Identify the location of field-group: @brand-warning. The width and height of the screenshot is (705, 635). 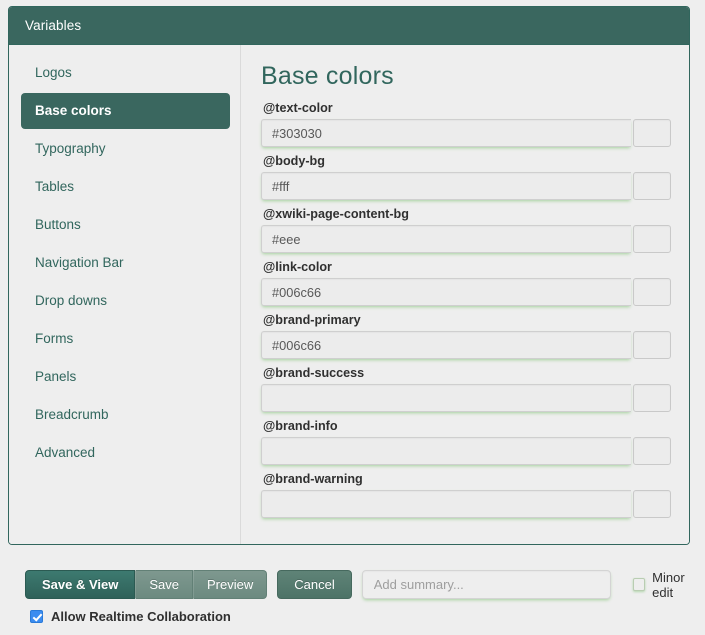
(466, 495).